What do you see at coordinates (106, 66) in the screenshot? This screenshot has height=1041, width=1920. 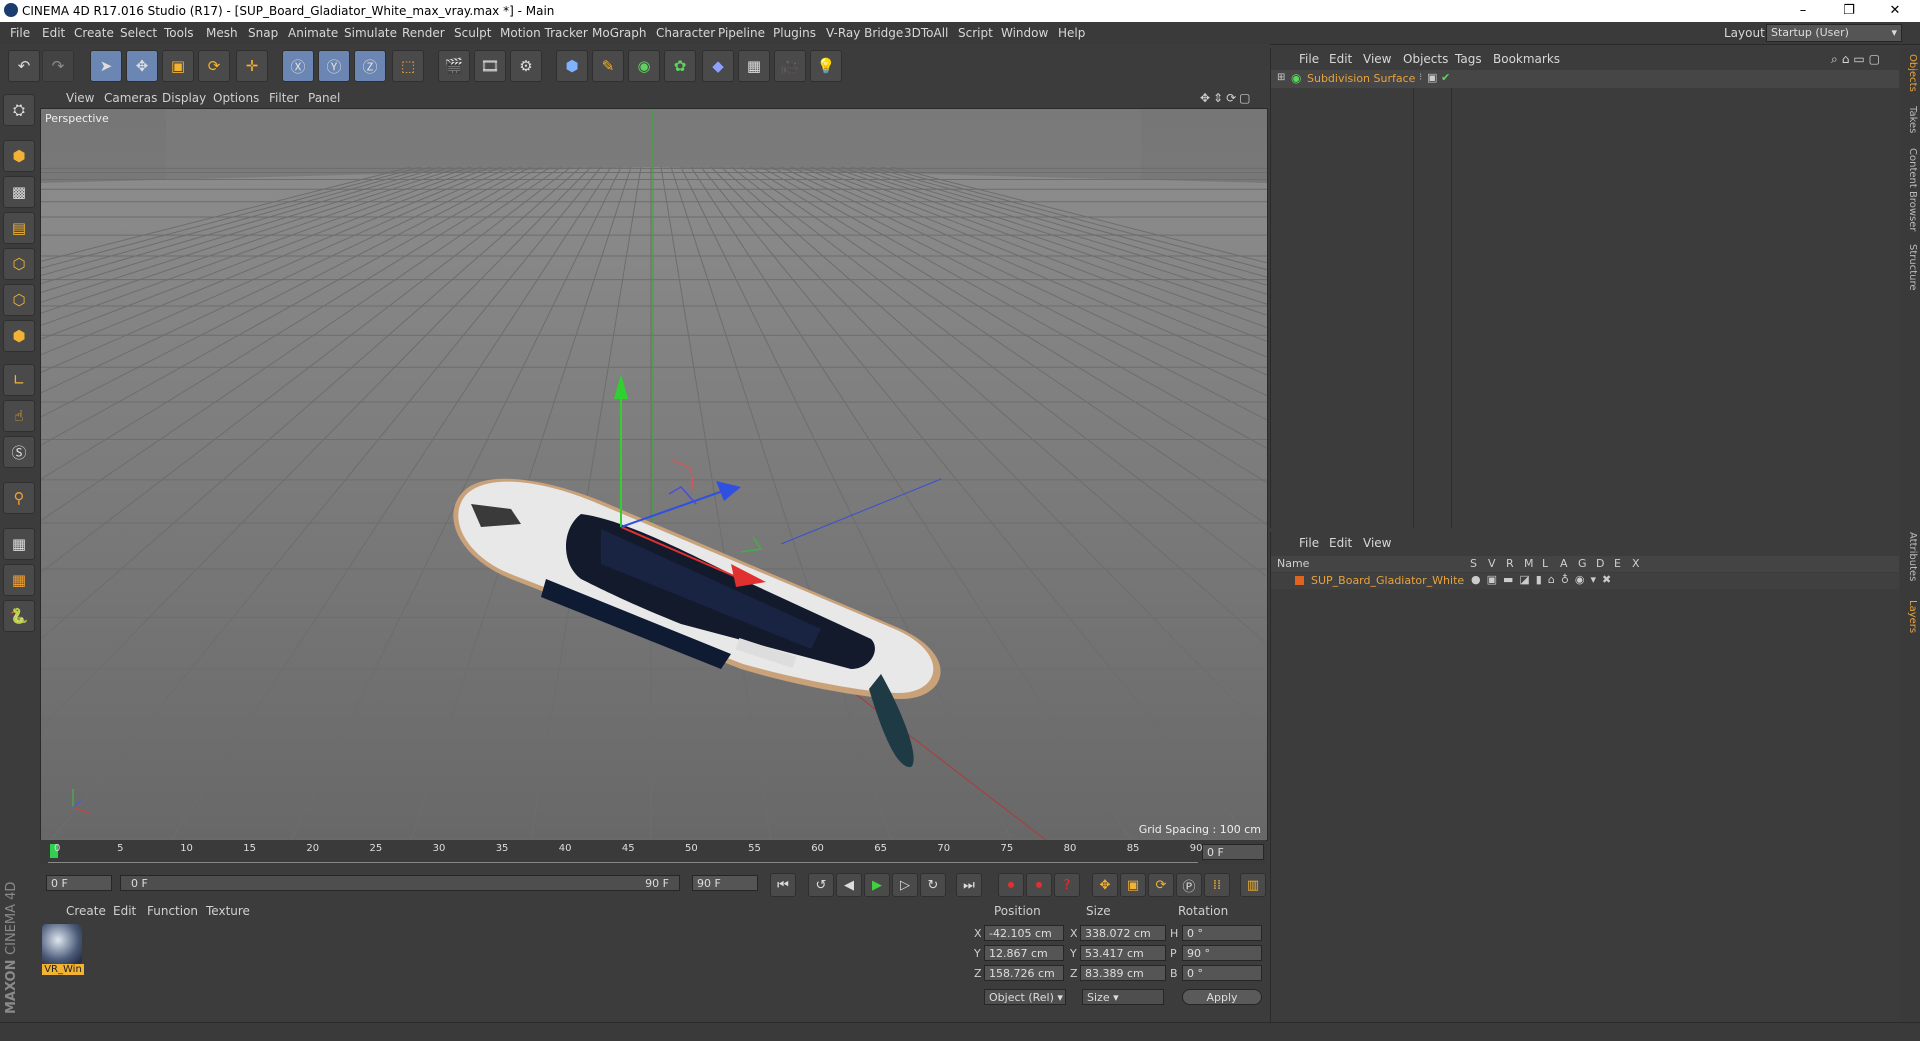 I see `select-live-icon: ➤` at bounding box center [106, 66].